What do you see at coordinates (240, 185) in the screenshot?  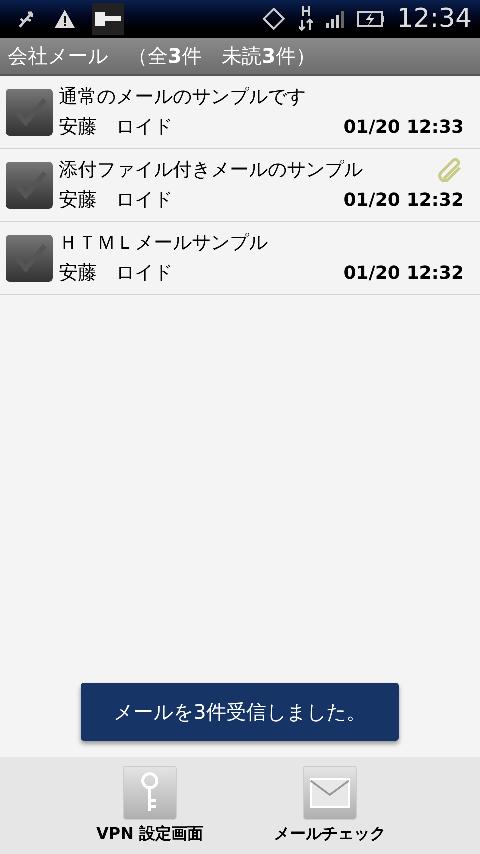 I see `mail-row: 添付ファイル付きメールのサンプル 安藤 ロイド 01/20 12:32` at bounding box center [240, 185].